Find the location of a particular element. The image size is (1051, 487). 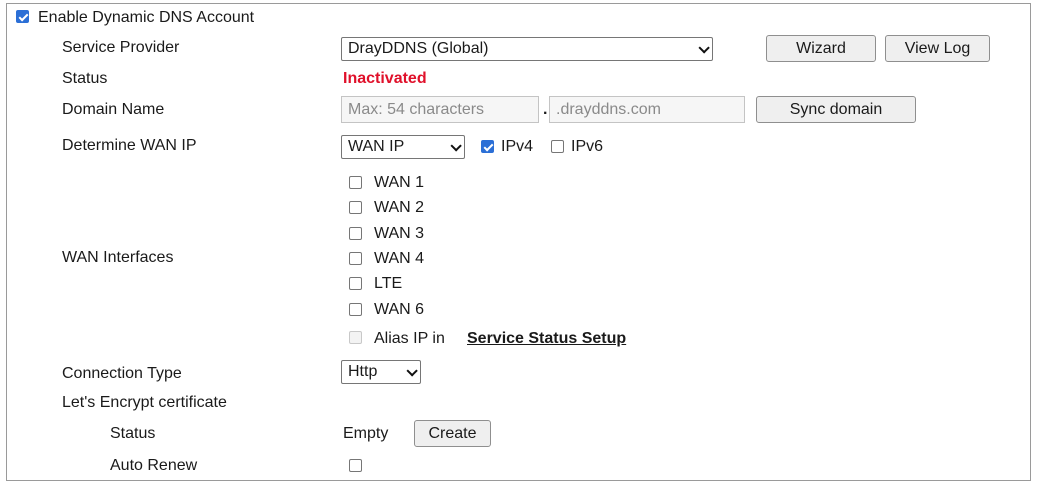

domain-name-label: Domain Name is located at coordinates (113, 109).